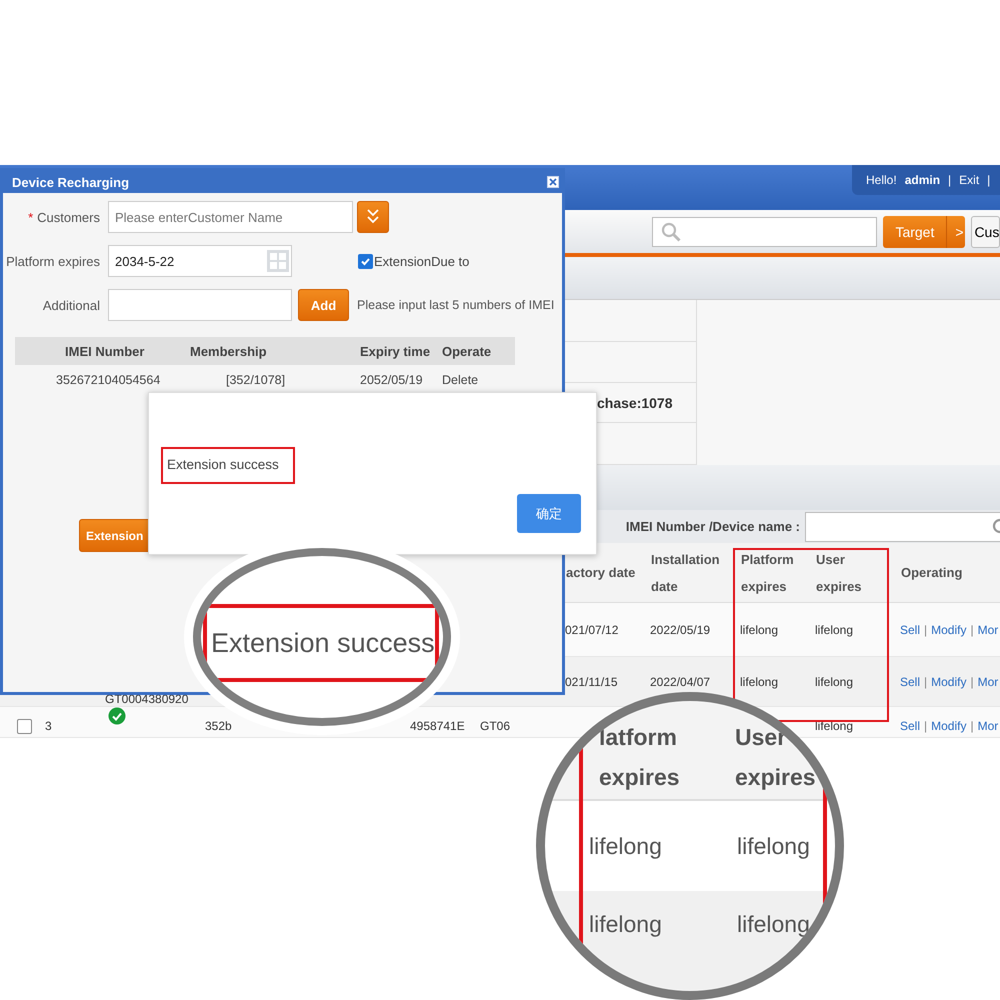 This screenshot has width=1000, height=1000. Describe the element at coordinates (102, 351) in the screenshot. I see `column-header: IMEI Number` at that location.